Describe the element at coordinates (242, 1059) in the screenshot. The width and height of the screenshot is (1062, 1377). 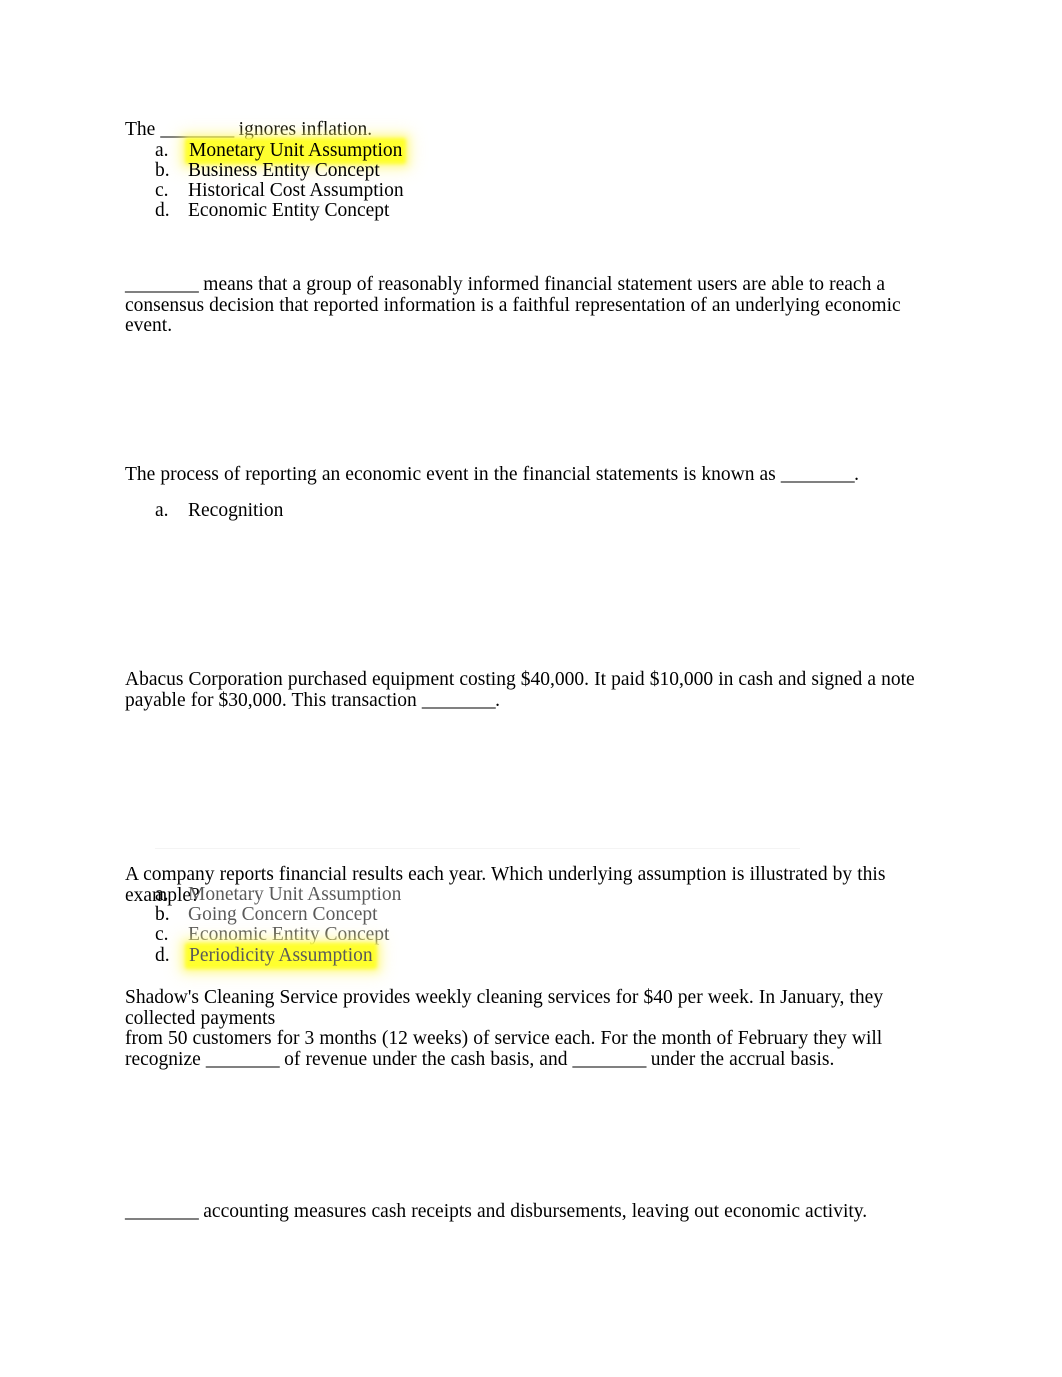
I see `q6-blank-cash-basis: ________` at that location.